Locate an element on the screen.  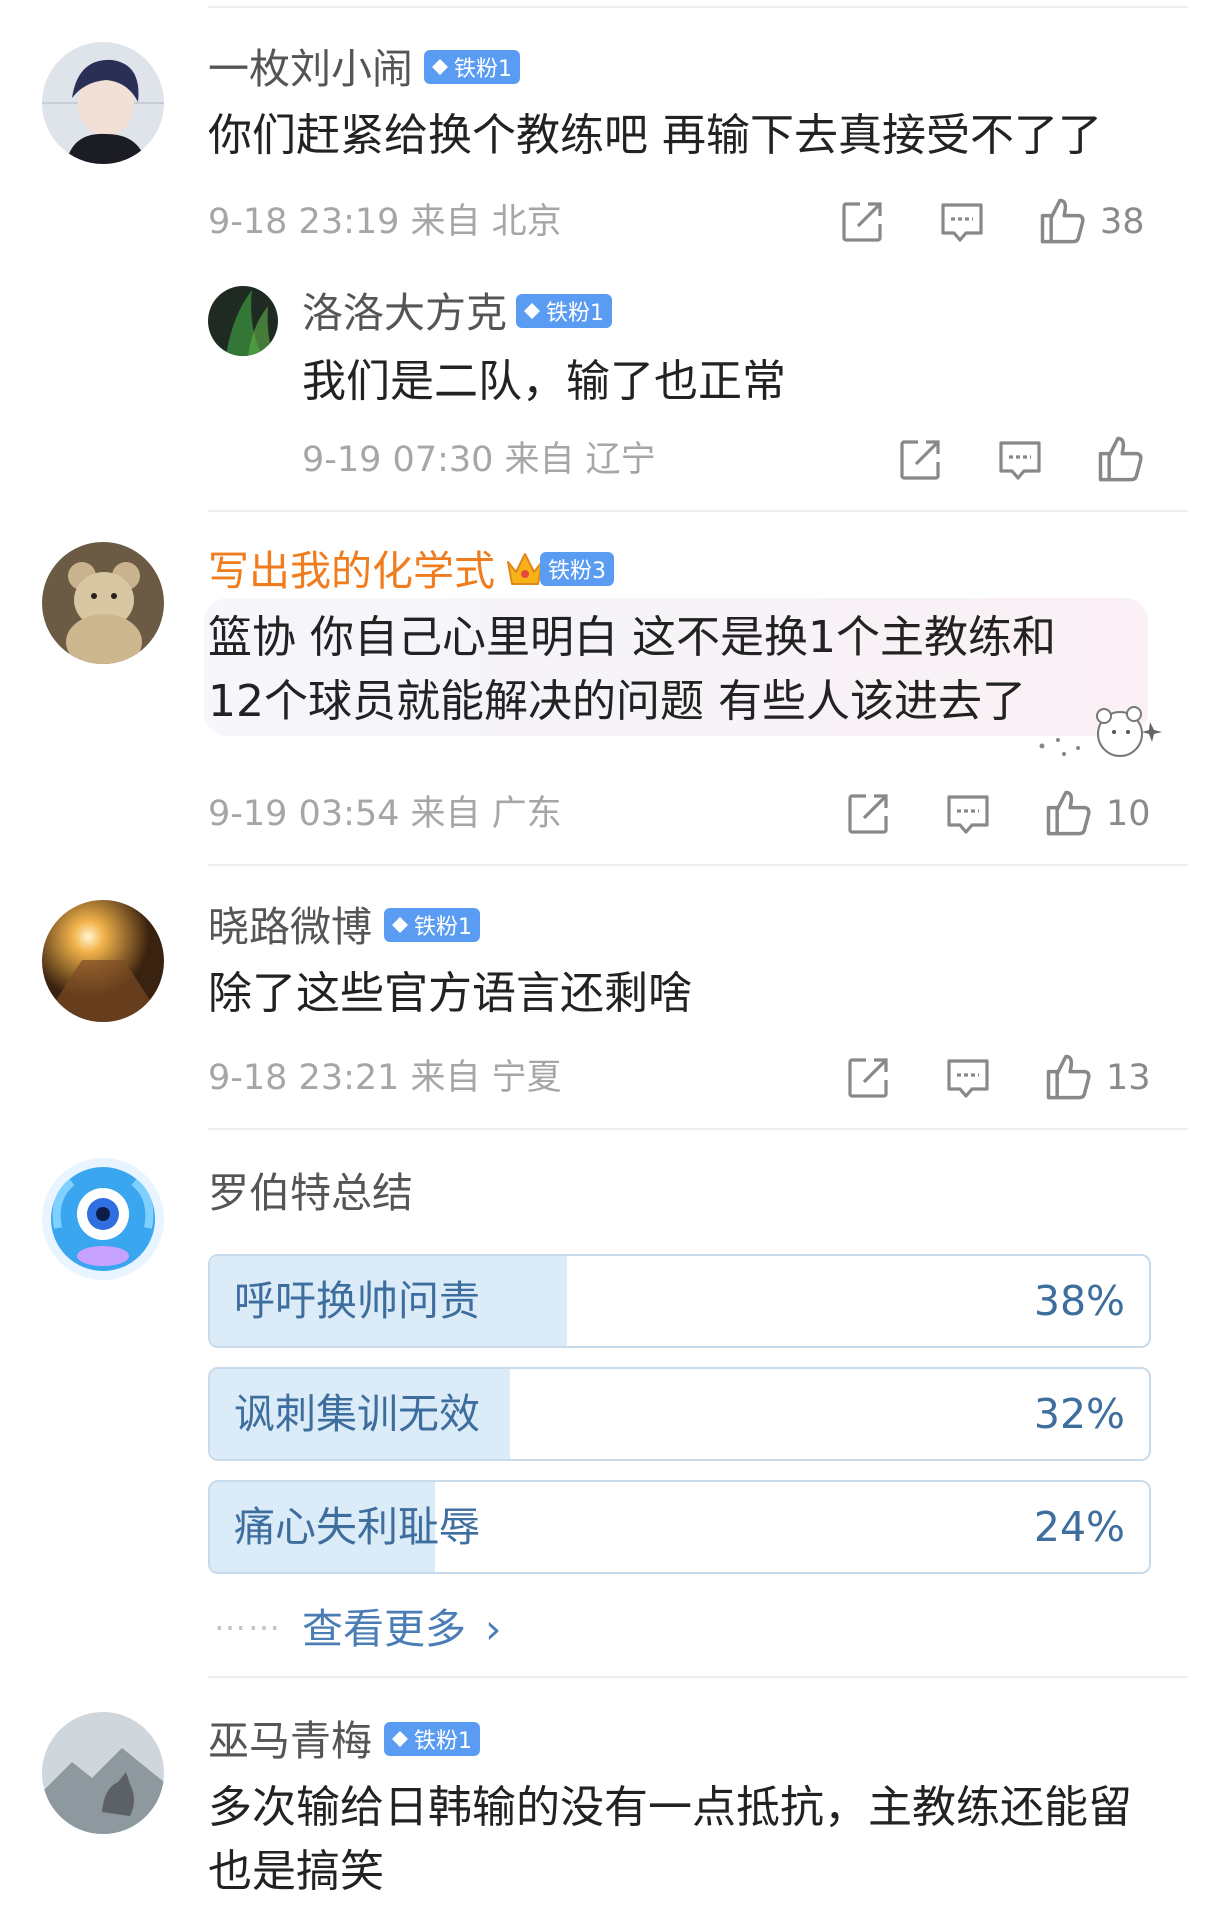
badge-label: 铁粉3 is located at coordinates (577, 571).